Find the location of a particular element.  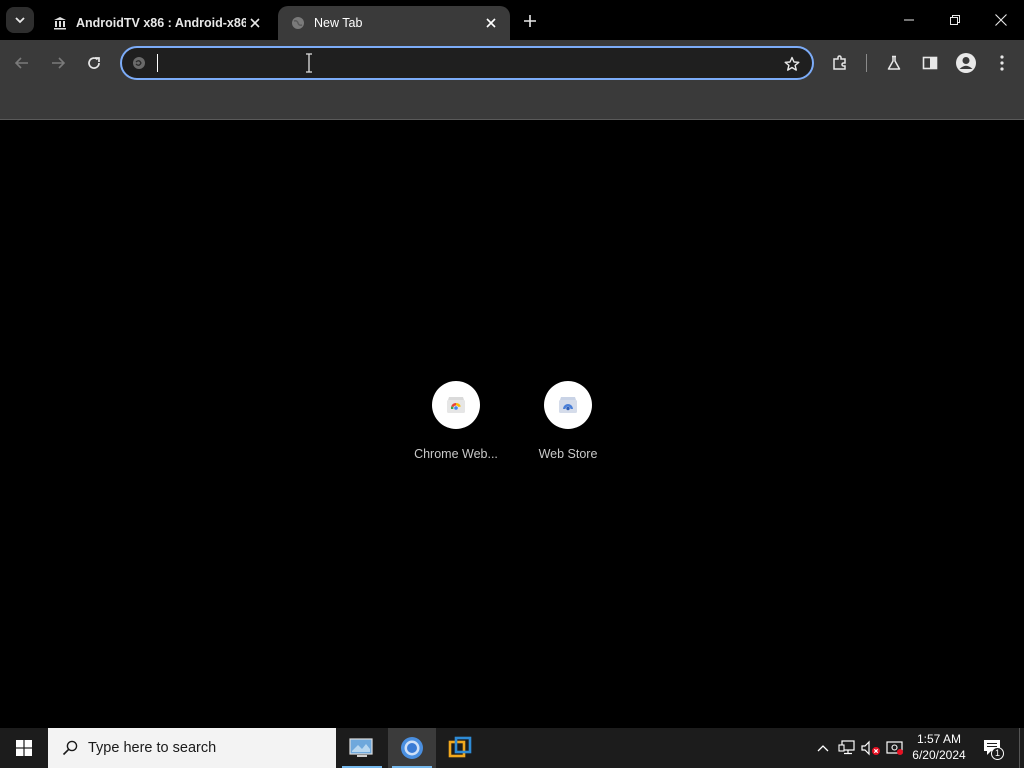

browser-toolbar is located at coordinates (512, 63).